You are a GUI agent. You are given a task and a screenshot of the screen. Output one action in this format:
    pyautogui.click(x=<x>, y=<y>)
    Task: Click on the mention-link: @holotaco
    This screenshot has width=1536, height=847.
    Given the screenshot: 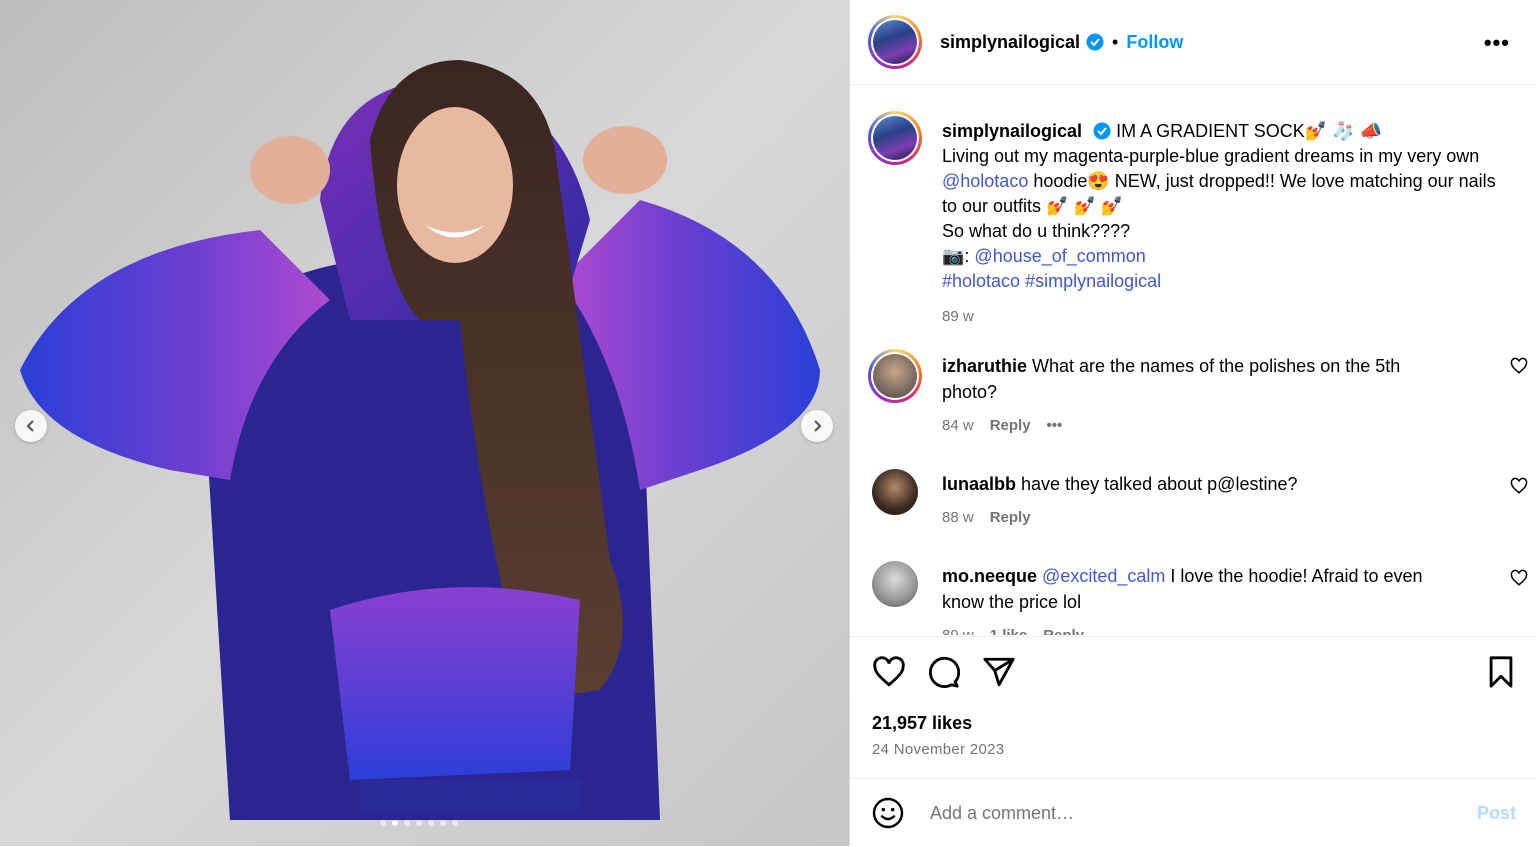 What is the action you would take?
    pyautogui.click(x=985, y=181)
    